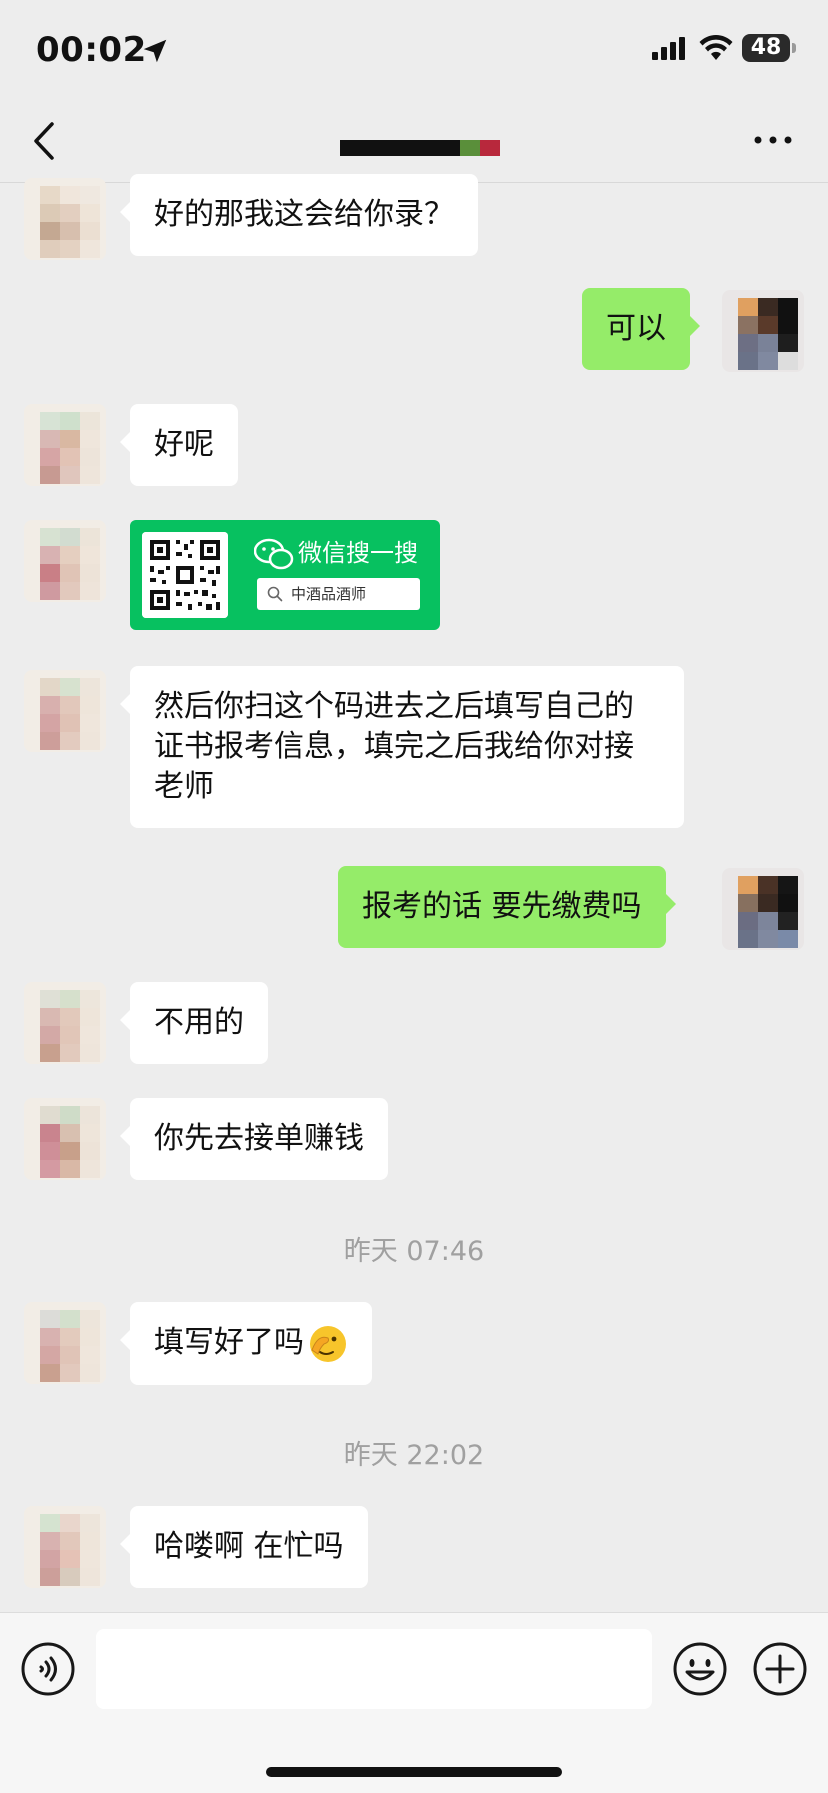 The image size is (828, 1793). I want to click on location-arrow-icon, so click(155, 51).